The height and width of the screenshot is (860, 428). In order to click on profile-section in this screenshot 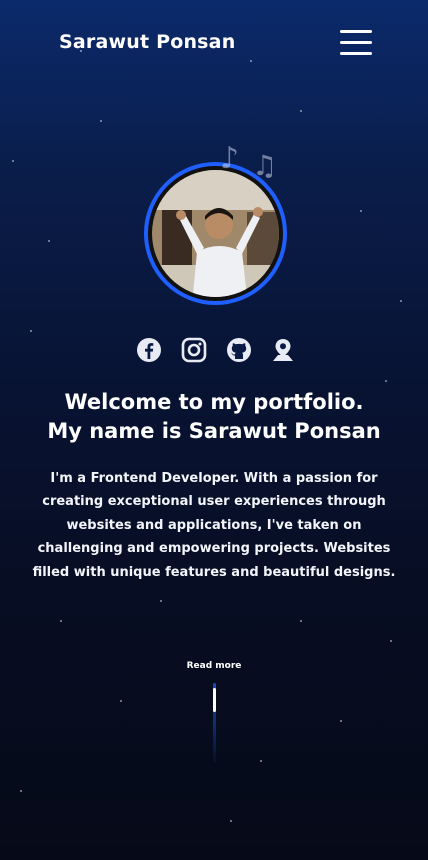, I will do `click(215, 233)`.